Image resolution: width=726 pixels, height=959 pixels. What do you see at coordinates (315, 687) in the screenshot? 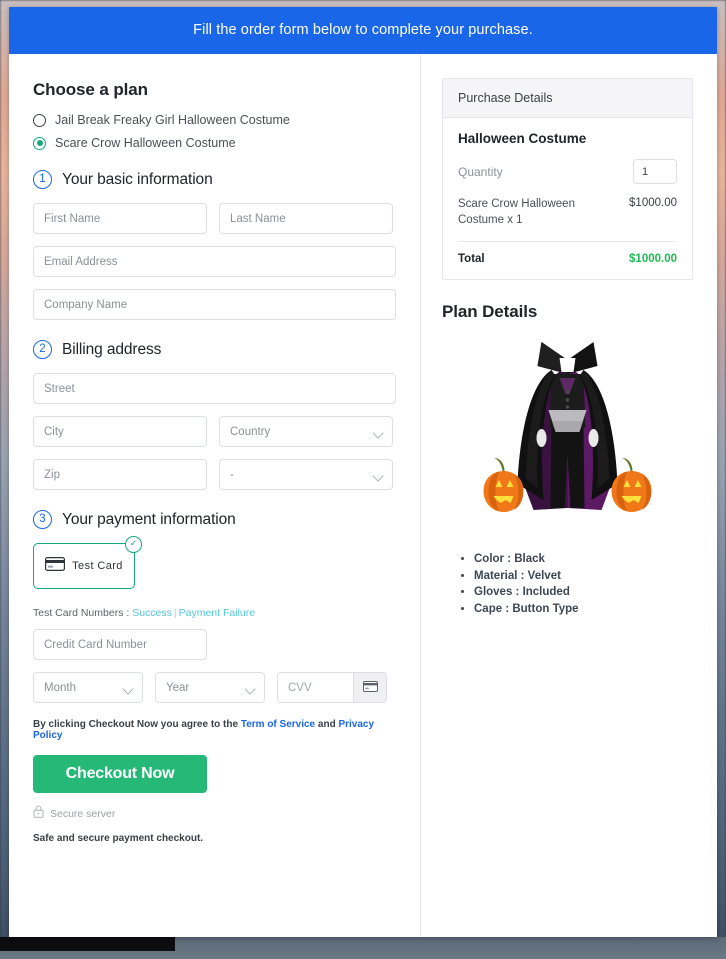
I see `cvv-input` at bounding box center [315, 687].